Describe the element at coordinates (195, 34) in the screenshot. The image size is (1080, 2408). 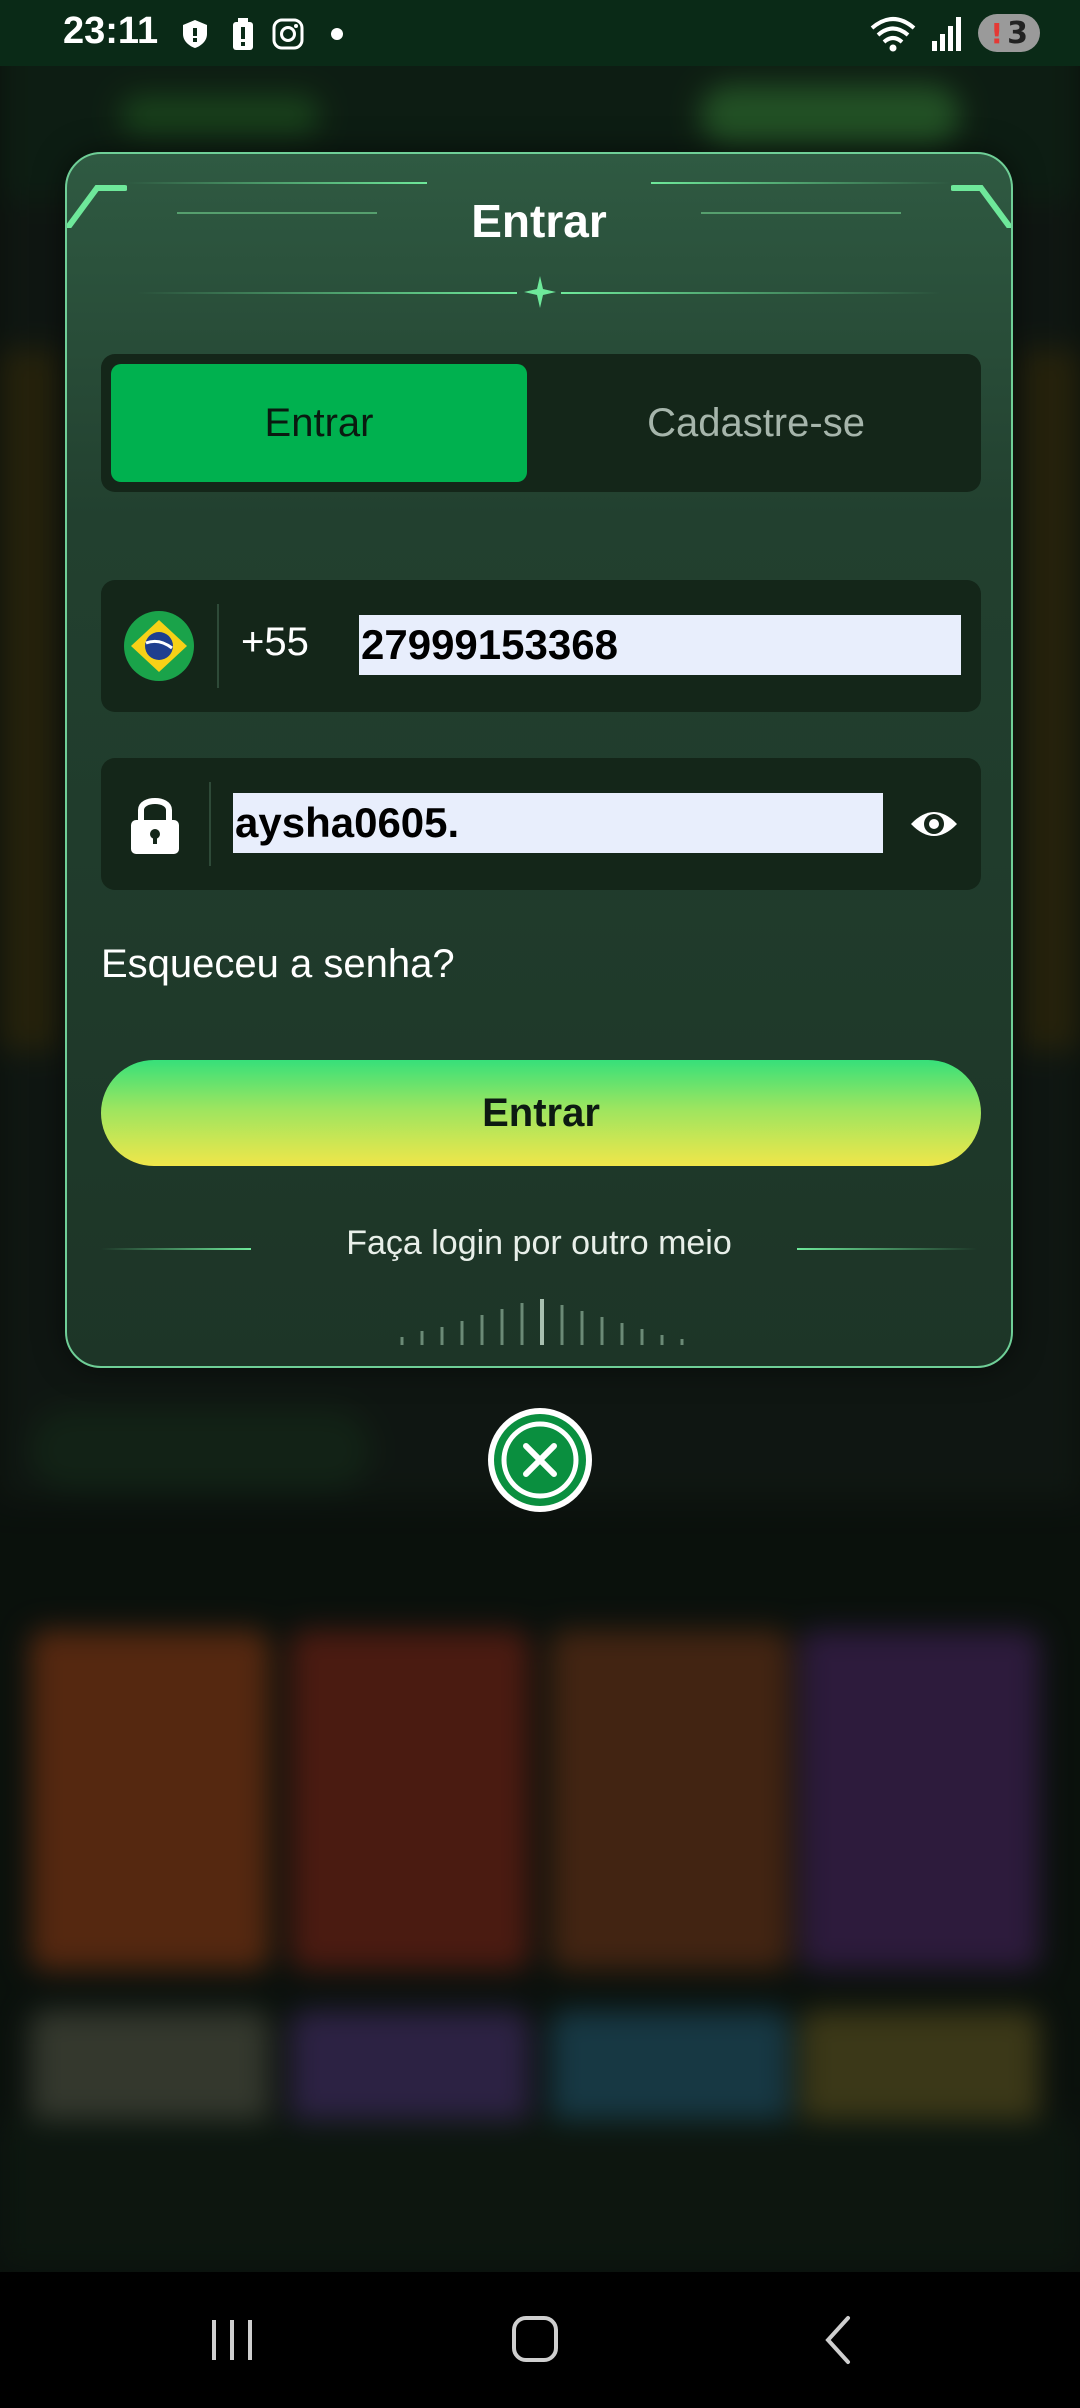
I see `shield-icon` at that location.